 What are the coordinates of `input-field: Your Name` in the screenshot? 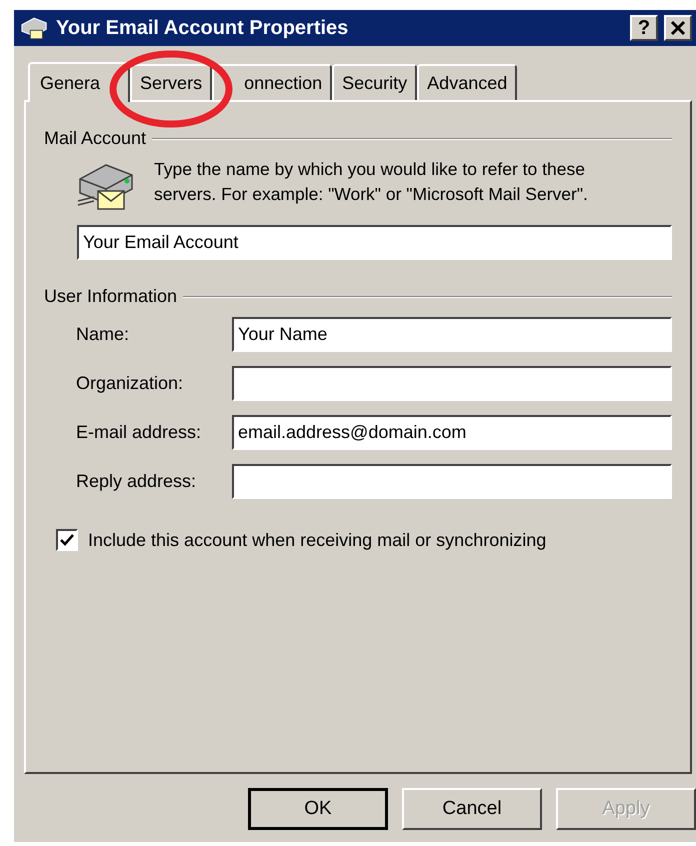 It's located at (452, 334).